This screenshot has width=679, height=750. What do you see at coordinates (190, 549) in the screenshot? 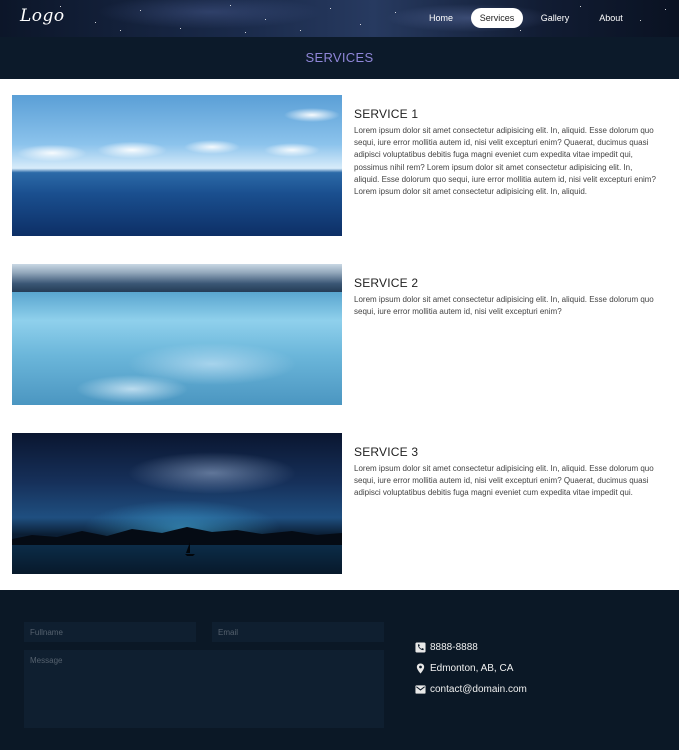
I see `sailboat-icon` at bounding box center [190, 549].